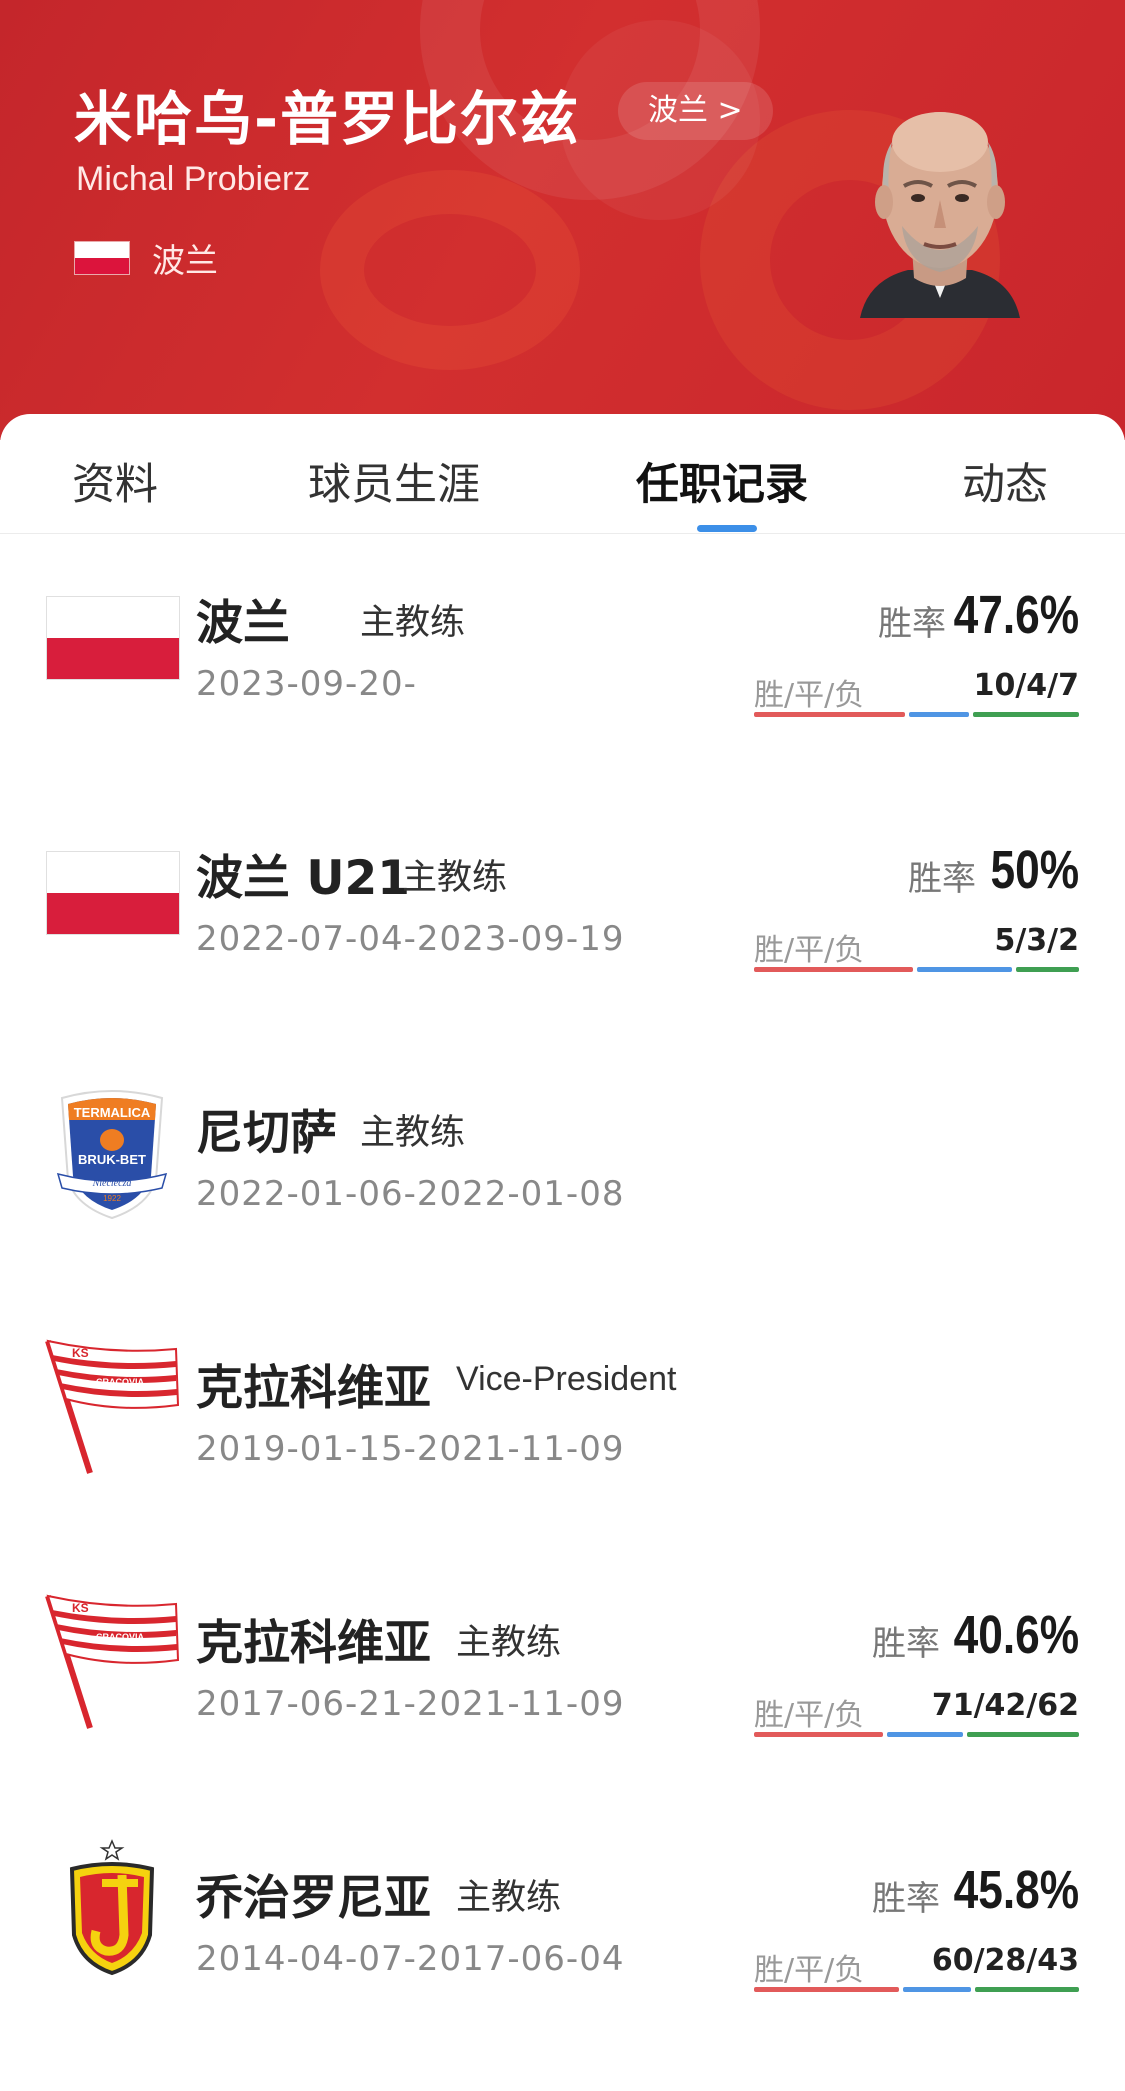 This screenshot has height=2091, width=1125. Describe the element at coordinates (193, 179) in the screenshot. I see `coach-name-english: Michal Probierz` at that location.